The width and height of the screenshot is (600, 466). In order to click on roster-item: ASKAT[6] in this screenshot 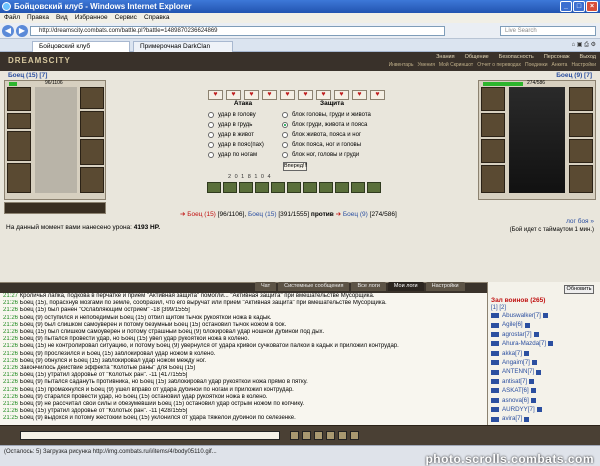, I will do `click(544, 390)`.